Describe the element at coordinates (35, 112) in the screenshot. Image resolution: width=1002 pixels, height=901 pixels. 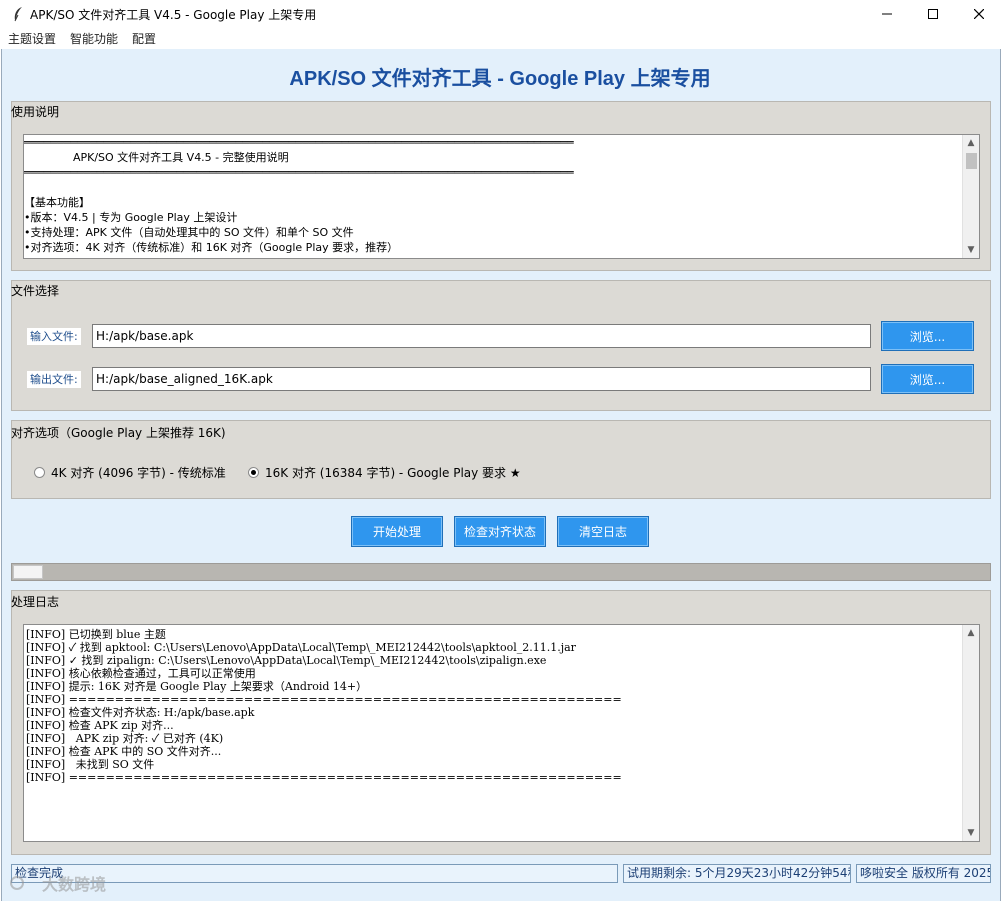
I see `usage-section-label: 使用说明` at that location.